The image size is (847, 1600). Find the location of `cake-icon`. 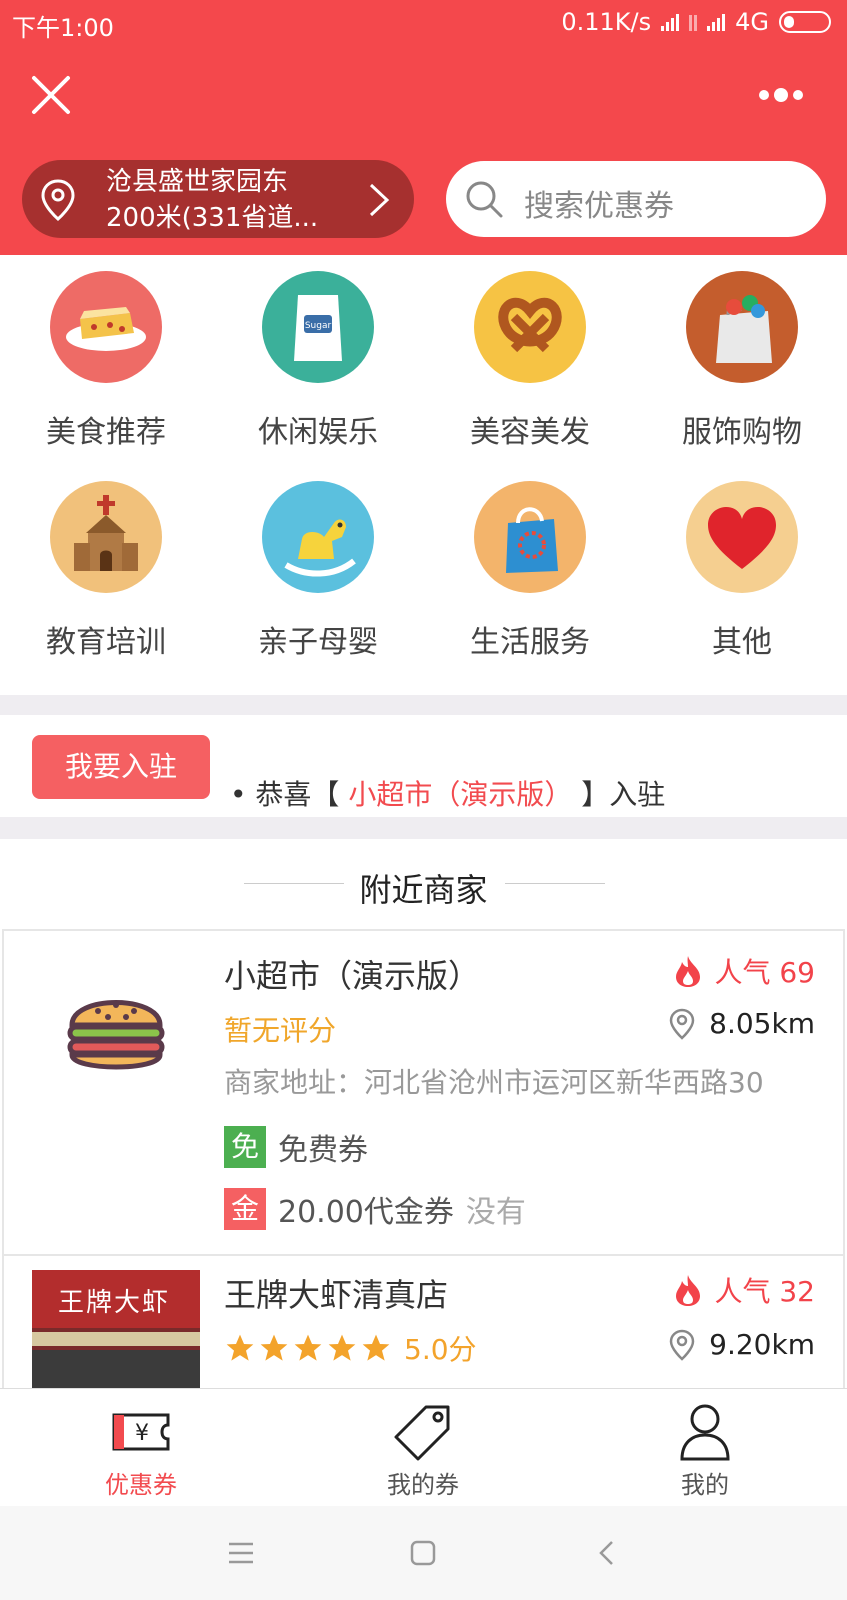

cake-icon is located at coordinates (106, 327).